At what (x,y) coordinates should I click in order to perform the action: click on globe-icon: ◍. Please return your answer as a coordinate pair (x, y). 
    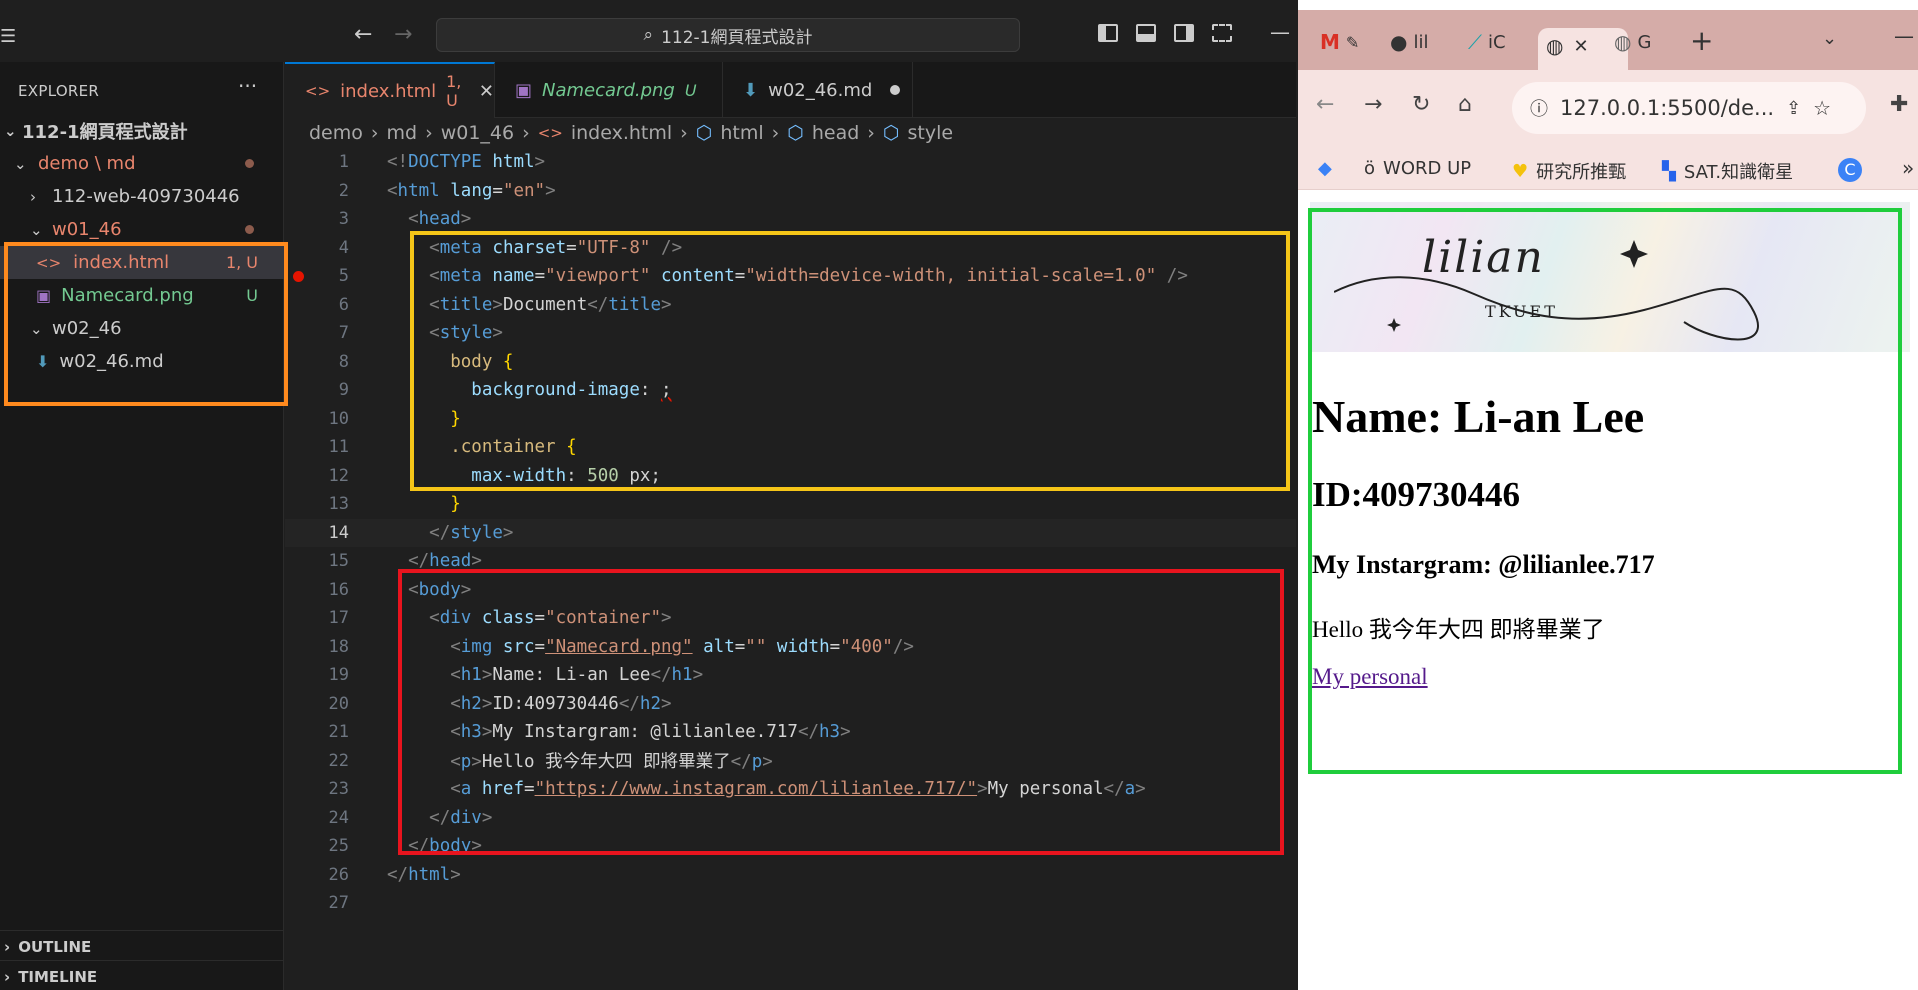
    Looking at the image, I should click on (1623, 42).